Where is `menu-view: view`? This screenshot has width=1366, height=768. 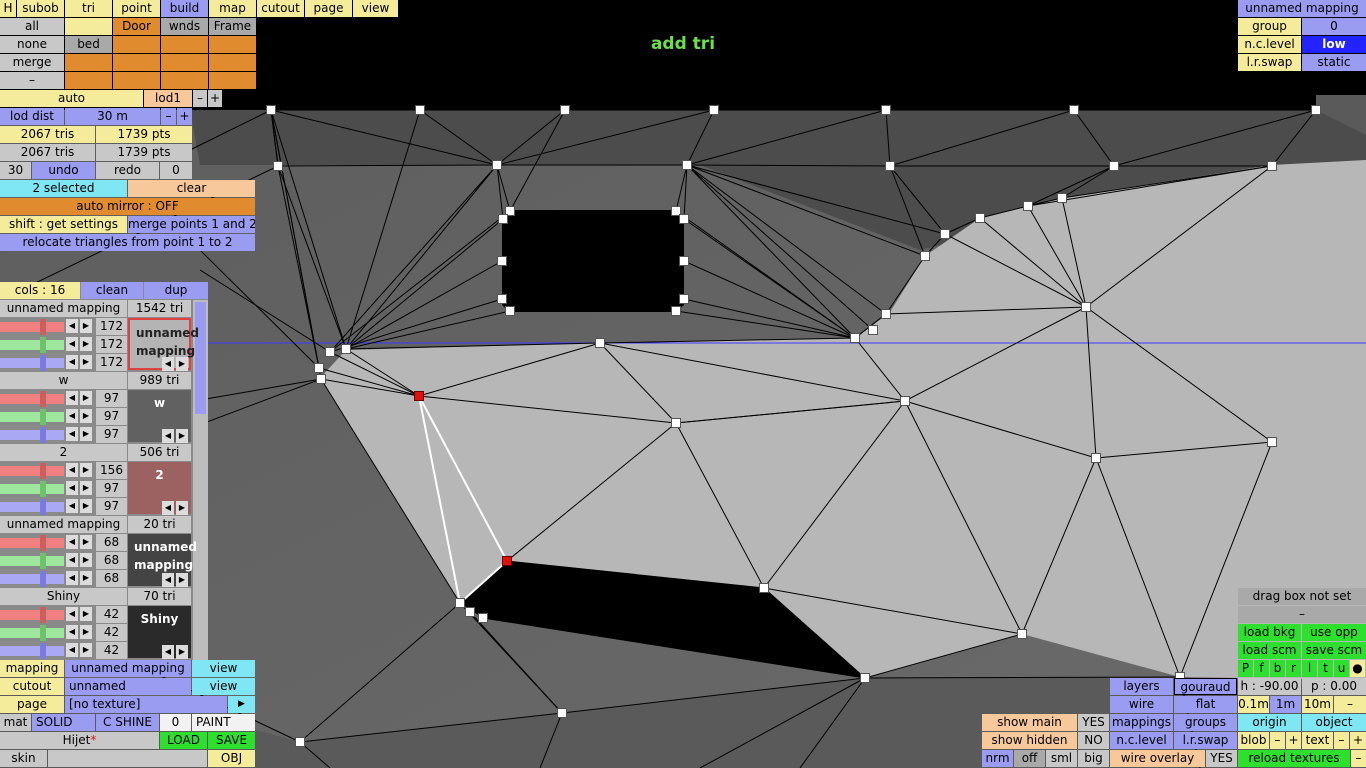 menu-view: view is located at coordinates (375, 8).